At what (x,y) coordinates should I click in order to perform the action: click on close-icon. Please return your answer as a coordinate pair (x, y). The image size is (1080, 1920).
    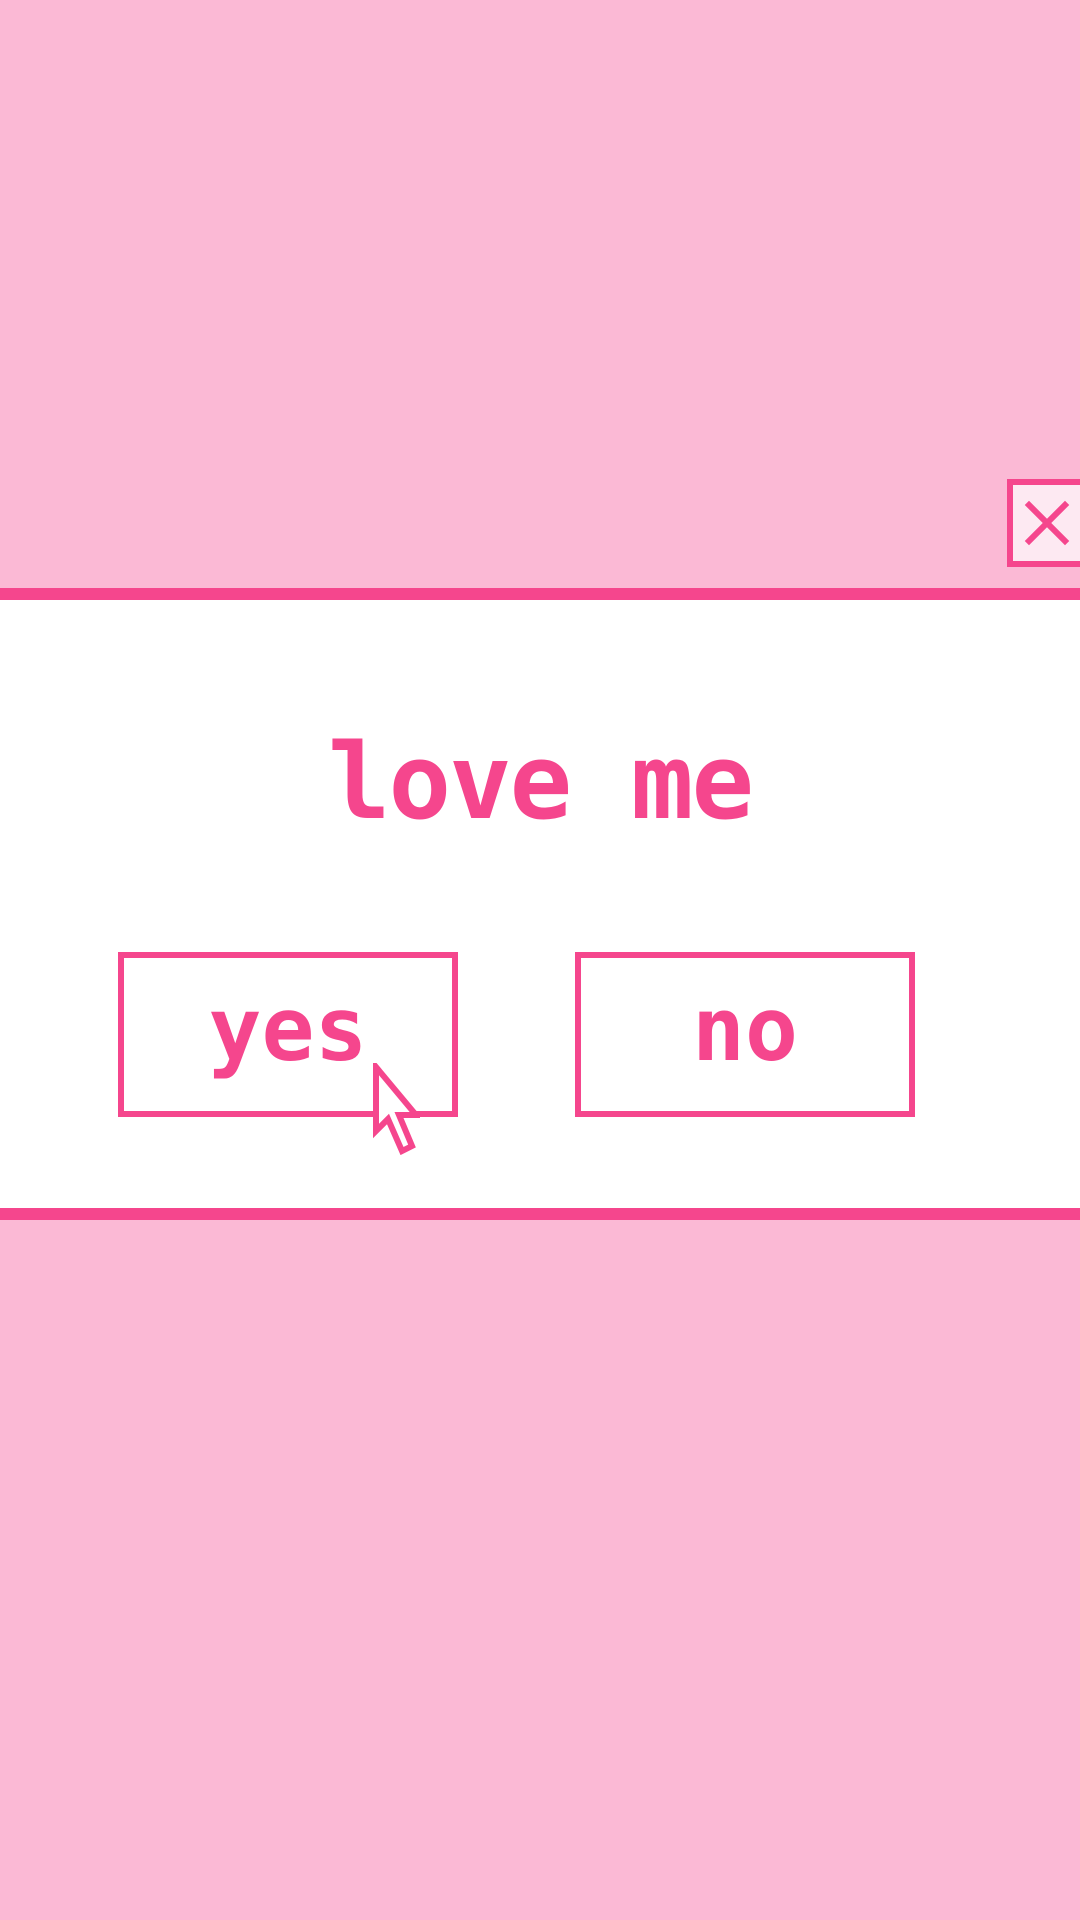
    Looking at the image, I should click on (1046, 523).